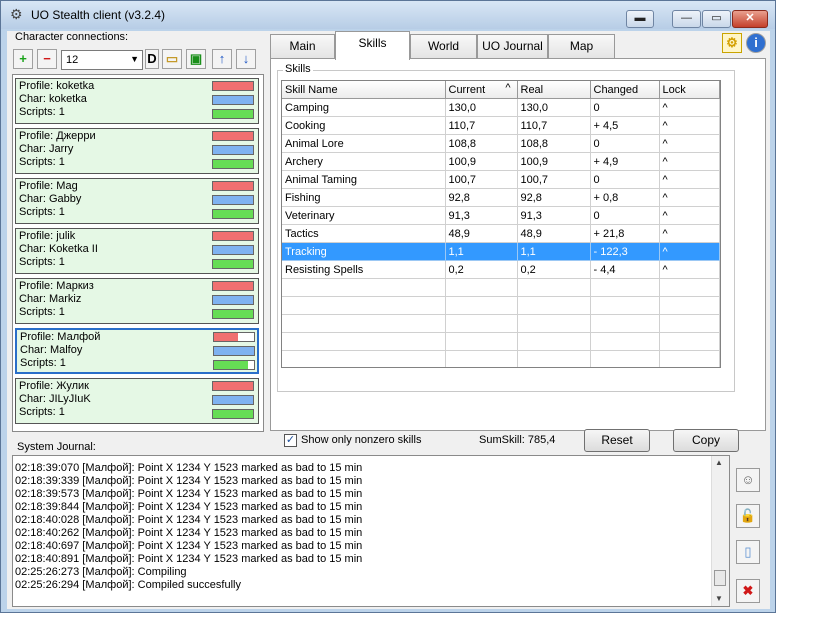 The image size is (816, 617). I want to click on table-cell: + 0,8, so click(625, 197).